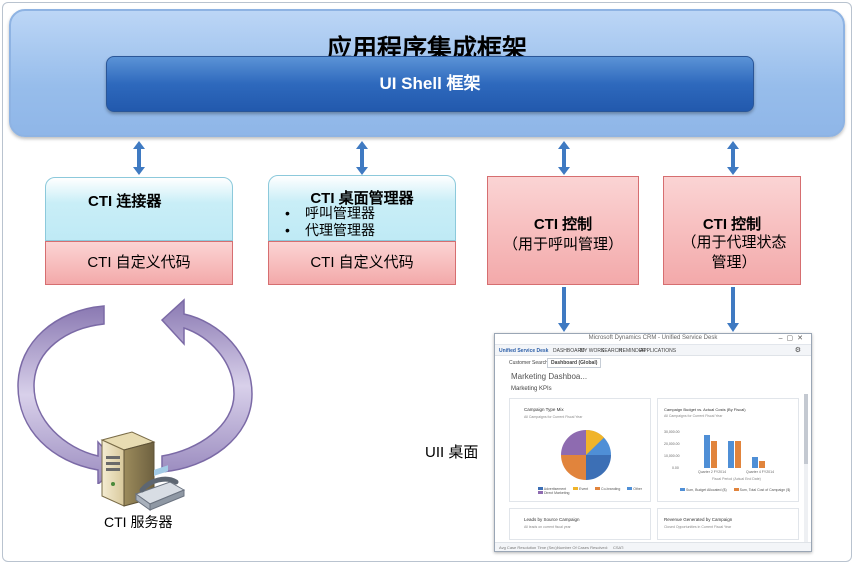  Describe the element at coordinates (798, 350) in the screenshot. I see `gear-icon: ⚙` at that location.